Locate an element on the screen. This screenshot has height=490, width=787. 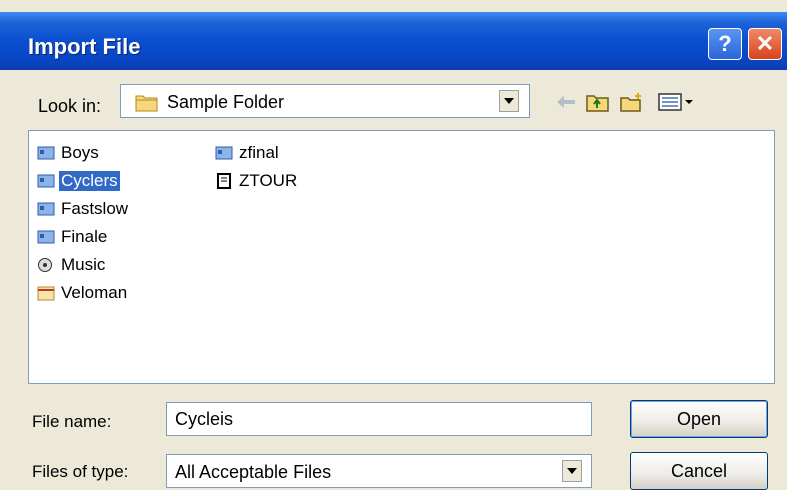
open-button: Open is located at coordinates (699, 419).